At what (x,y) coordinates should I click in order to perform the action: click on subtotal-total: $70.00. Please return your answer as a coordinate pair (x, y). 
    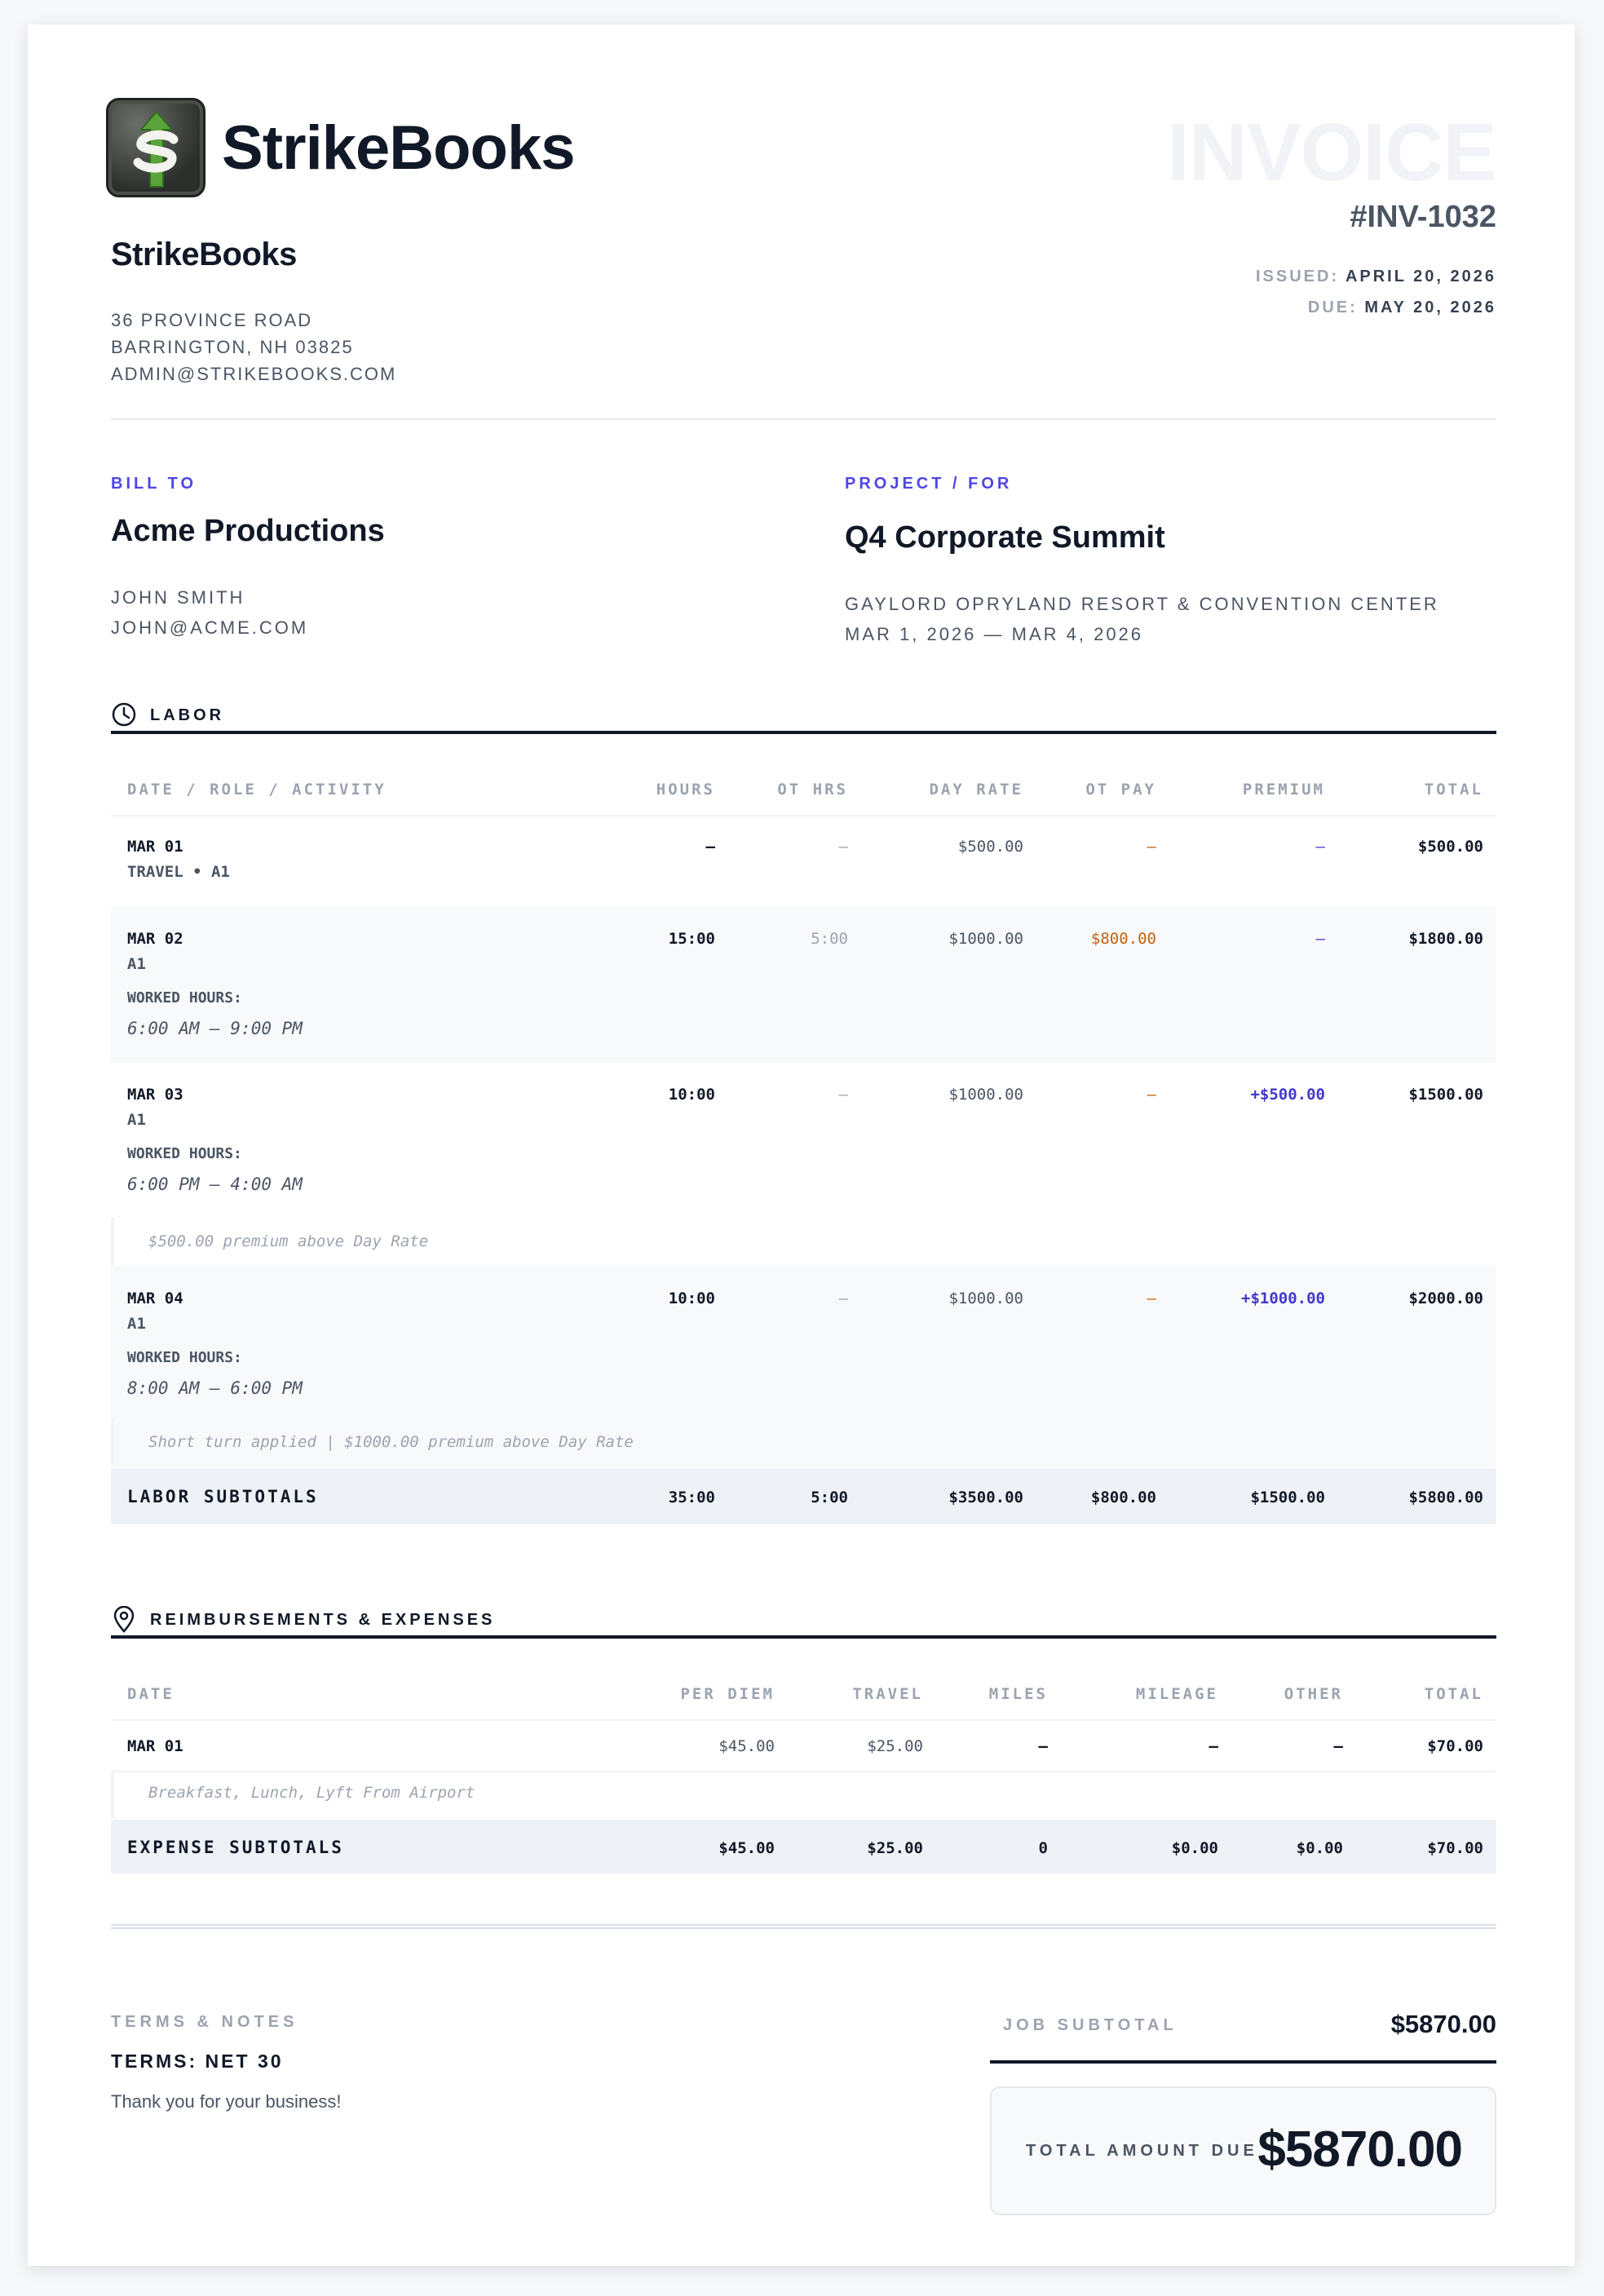
    Looking at the image, I should click on (1455, 1848).